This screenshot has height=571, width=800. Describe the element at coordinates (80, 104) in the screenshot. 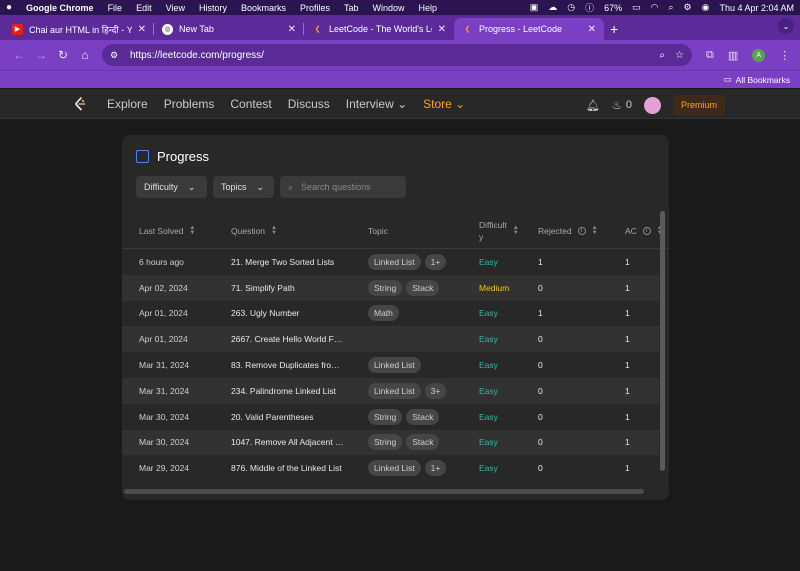

I see `leetcode-logo-icon` at that location.